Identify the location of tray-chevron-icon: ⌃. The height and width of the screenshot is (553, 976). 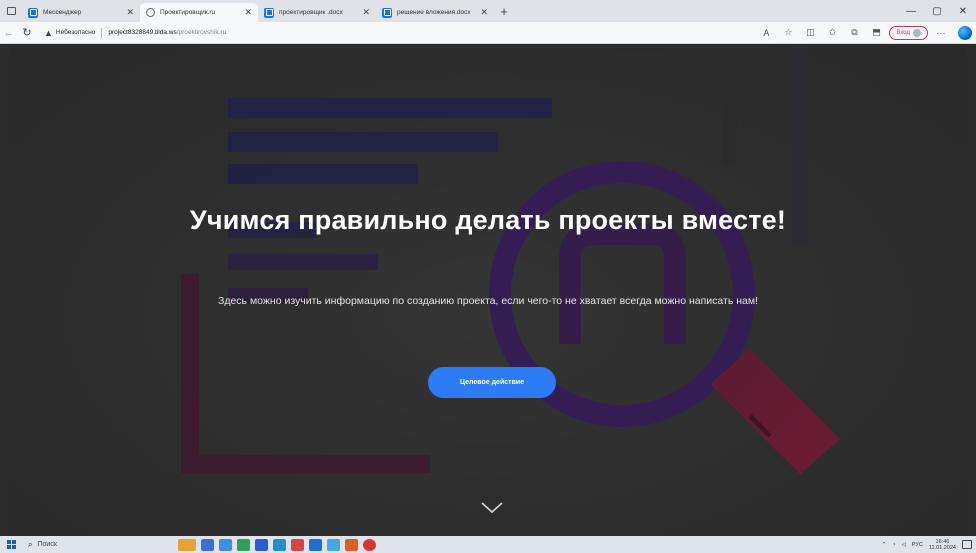
(884, 545).